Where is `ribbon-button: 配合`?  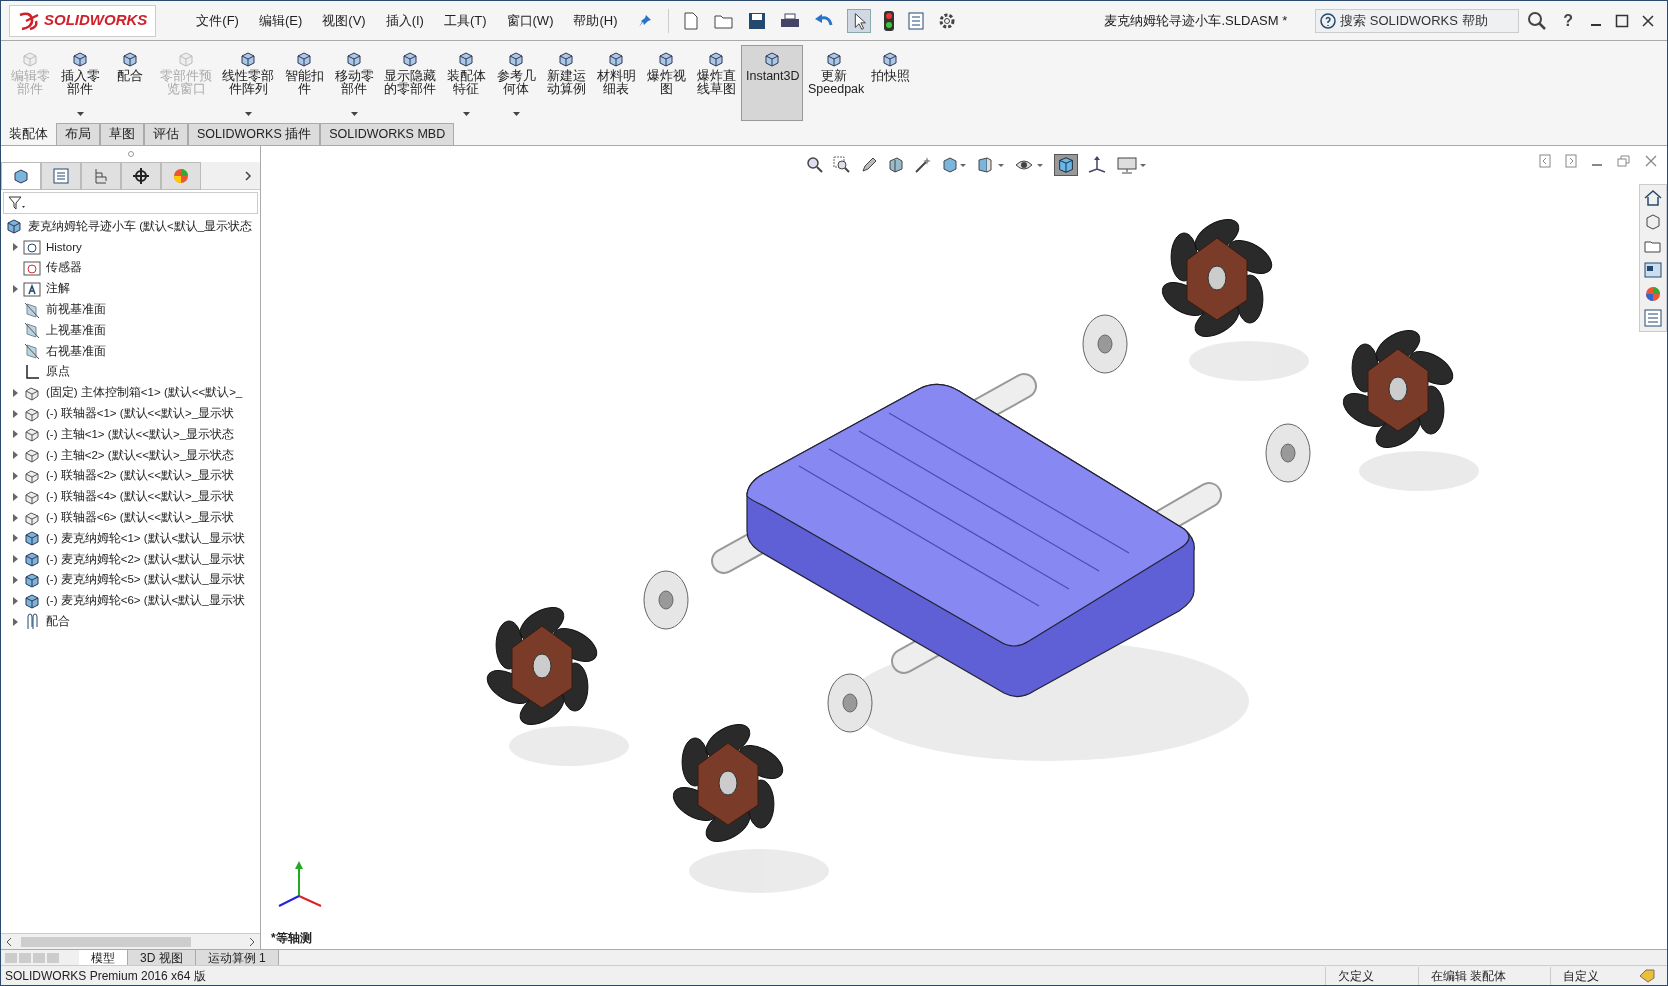
ribbon-button: 配合 is located at coordinates (130, 83).